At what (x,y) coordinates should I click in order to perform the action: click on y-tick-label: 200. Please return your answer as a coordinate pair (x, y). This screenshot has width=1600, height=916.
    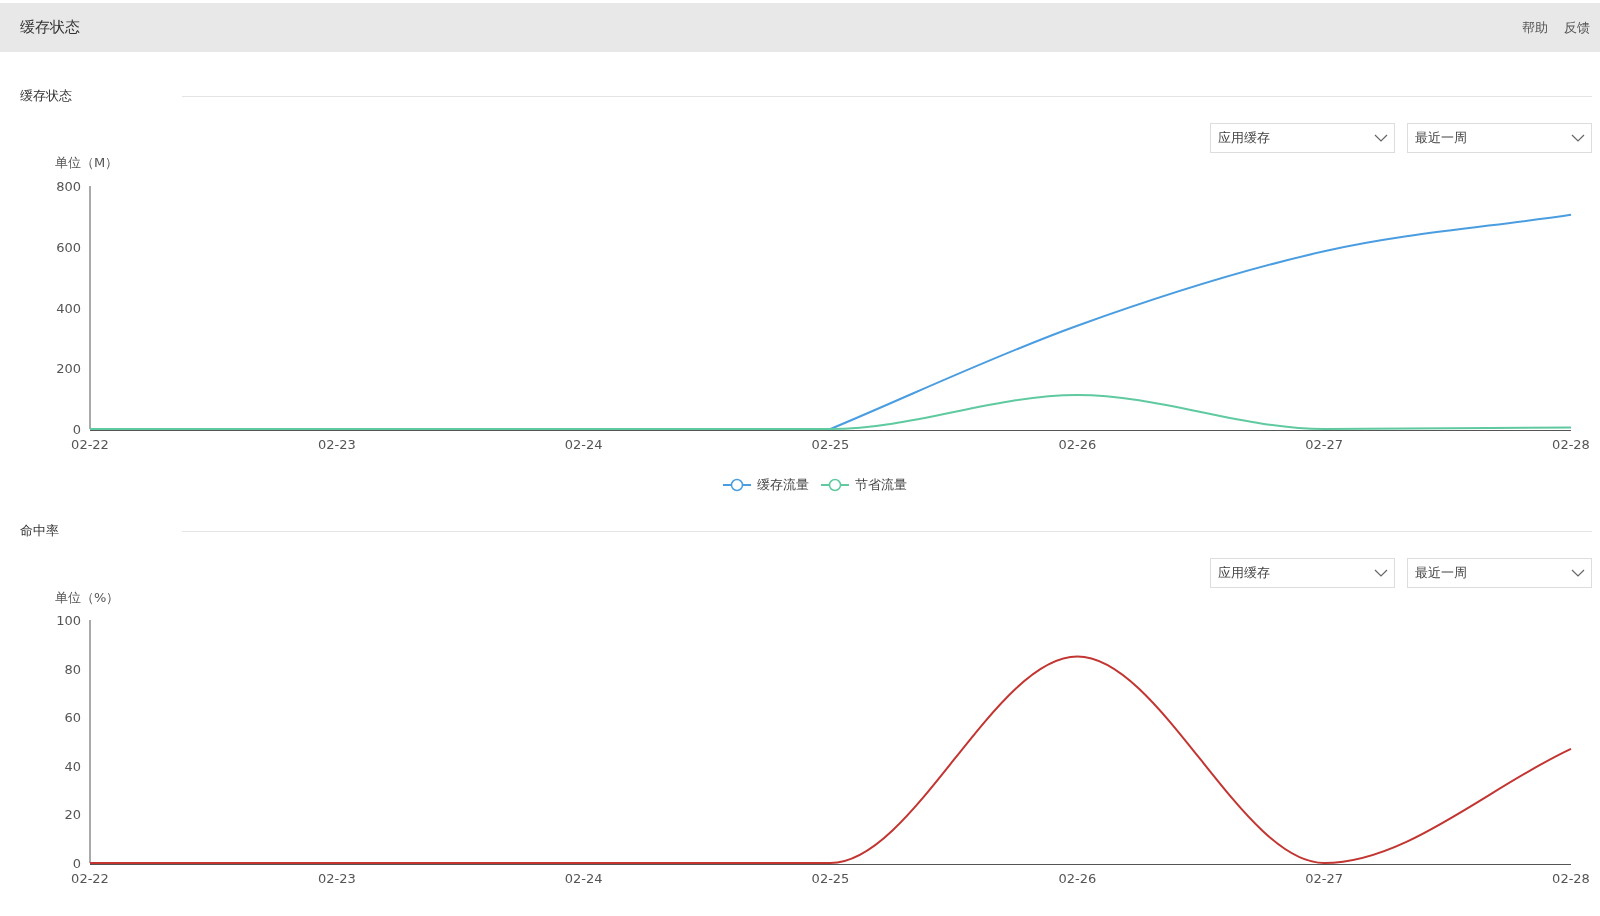
    Looking at the image, I should click on (68, 369).